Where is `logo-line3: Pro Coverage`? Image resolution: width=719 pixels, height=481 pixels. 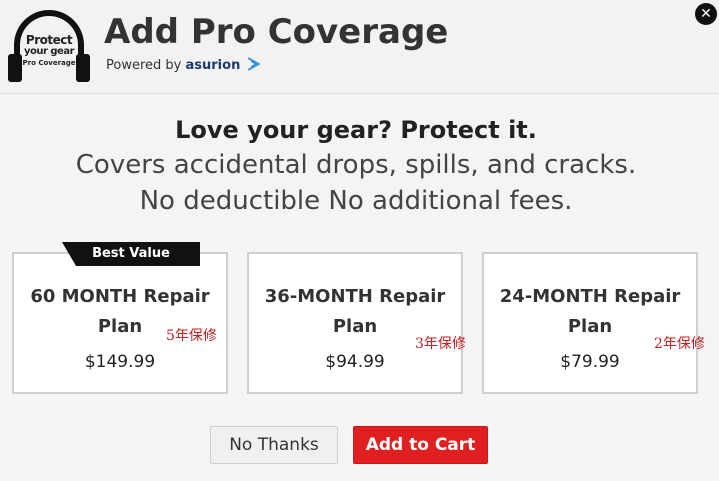
logo-line3: Pro Coverage is located at coordinates (49, 63).